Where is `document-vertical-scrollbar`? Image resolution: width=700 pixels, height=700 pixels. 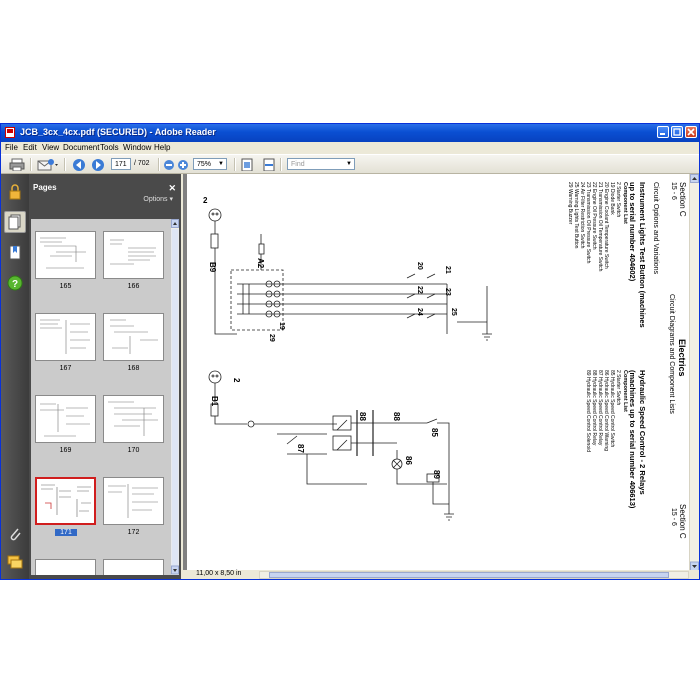
document-vertical-scrollbar is located at coordinates (694, 373).